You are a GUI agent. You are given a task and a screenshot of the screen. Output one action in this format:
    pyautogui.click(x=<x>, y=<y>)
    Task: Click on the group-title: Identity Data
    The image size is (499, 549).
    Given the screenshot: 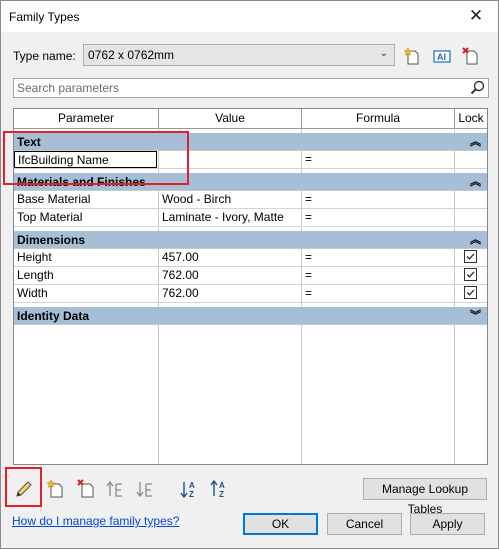 What is the action you would take?
    pyautogui.click(x=53, y=316)
    